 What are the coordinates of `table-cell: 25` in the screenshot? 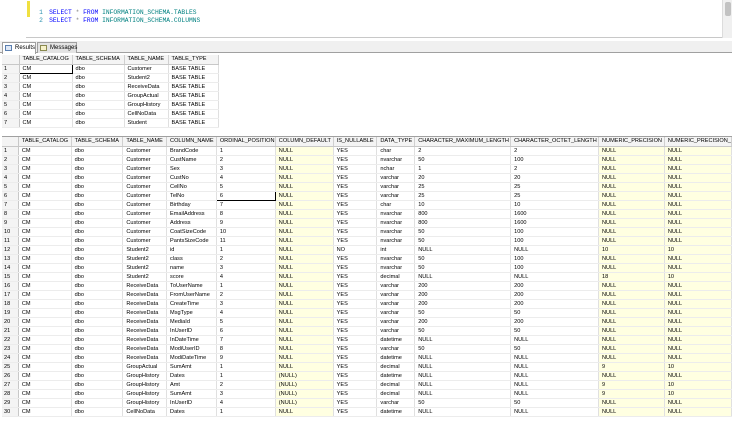 It's located at (463, 187).